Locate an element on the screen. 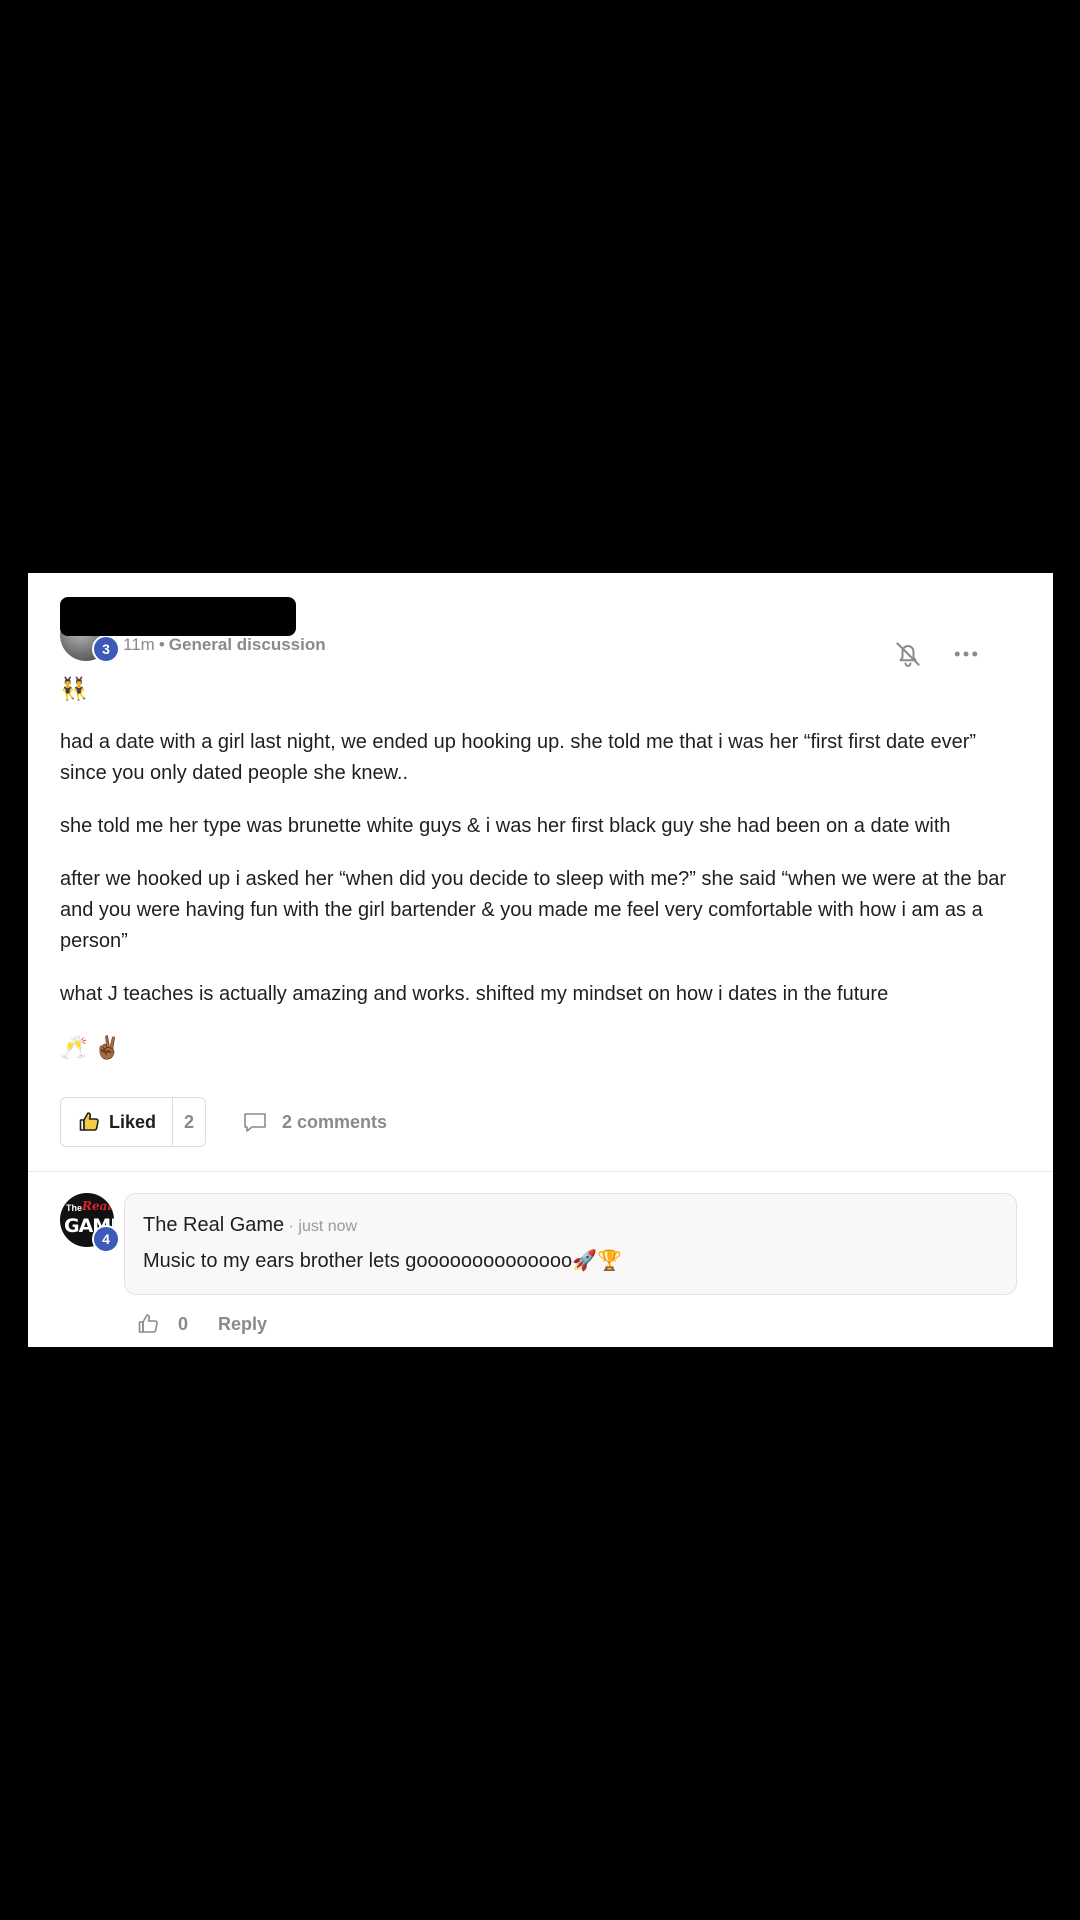  like-group: Liked 2 is located at coordinates (133, 1122).